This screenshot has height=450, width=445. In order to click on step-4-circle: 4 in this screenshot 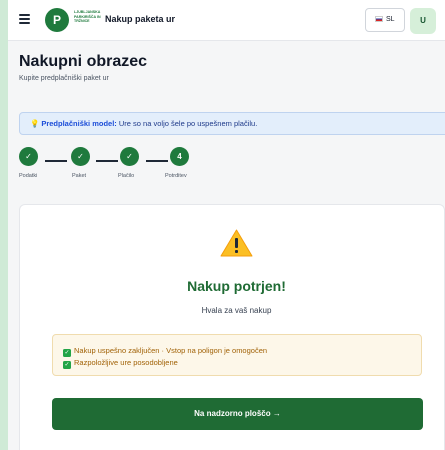, I will do `click(179, 156)`.